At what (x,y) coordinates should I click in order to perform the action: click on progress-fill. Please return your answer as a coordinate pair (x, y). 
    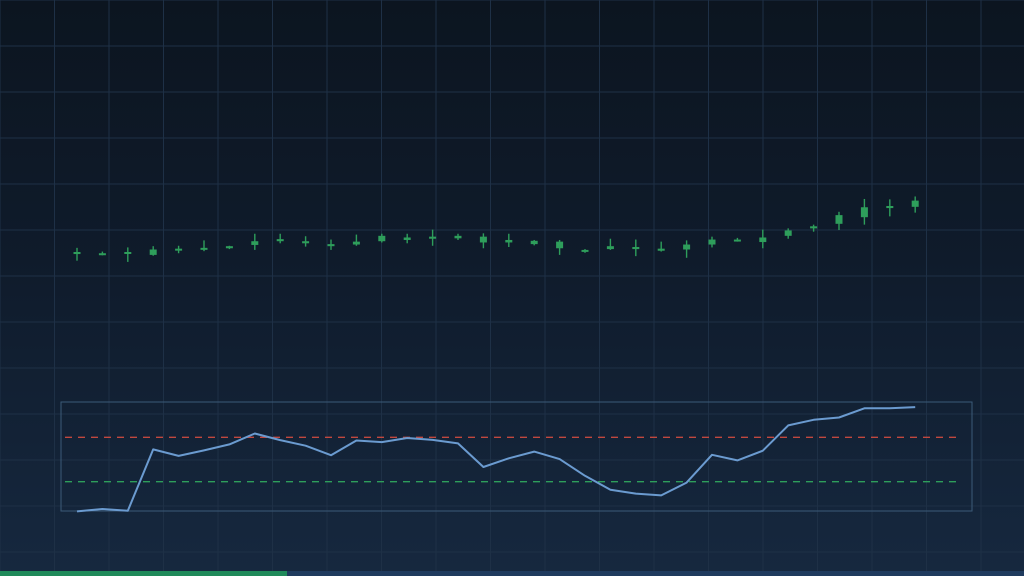
    Looking at the image, I should click on (143, 573).